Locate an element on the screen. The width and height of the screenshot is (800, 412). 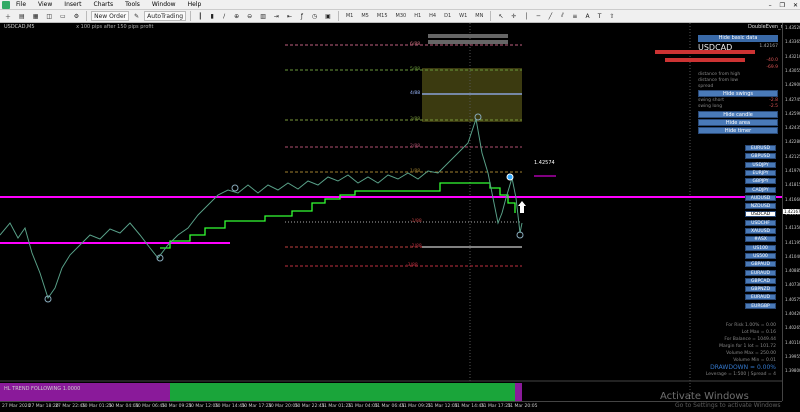
minimize-icon: – is located at coordinates (770, 5).